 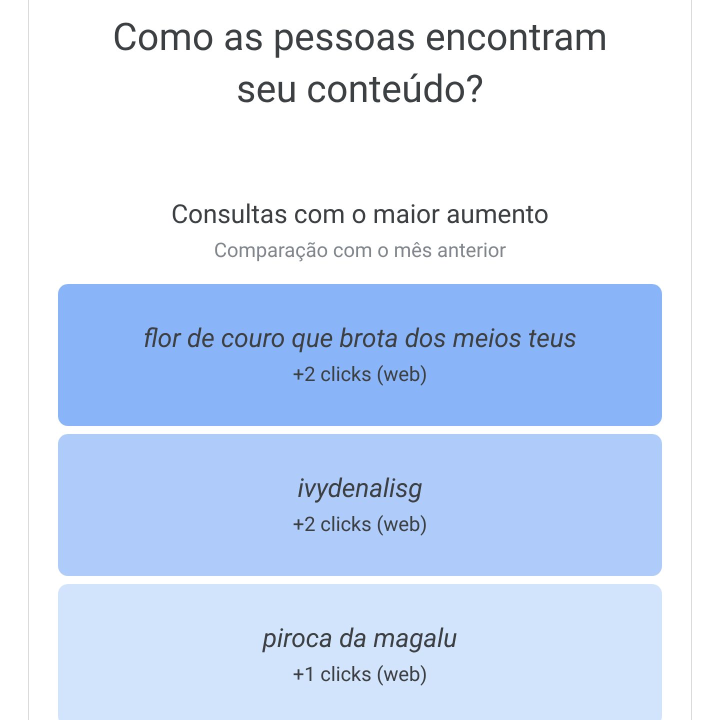 I want to click on query-text: ivydenalisg, so click(x=360, y=489).